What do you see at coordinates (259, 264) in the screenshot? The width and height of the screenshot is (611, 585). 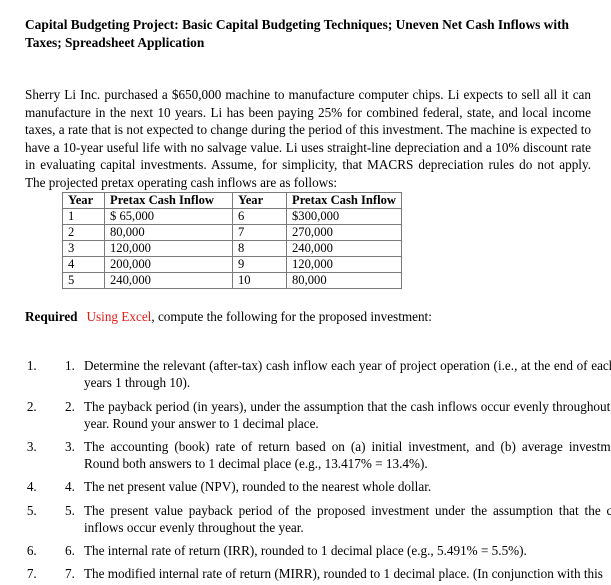 I see `cell-year: 9` at bounding box center [259, 264].